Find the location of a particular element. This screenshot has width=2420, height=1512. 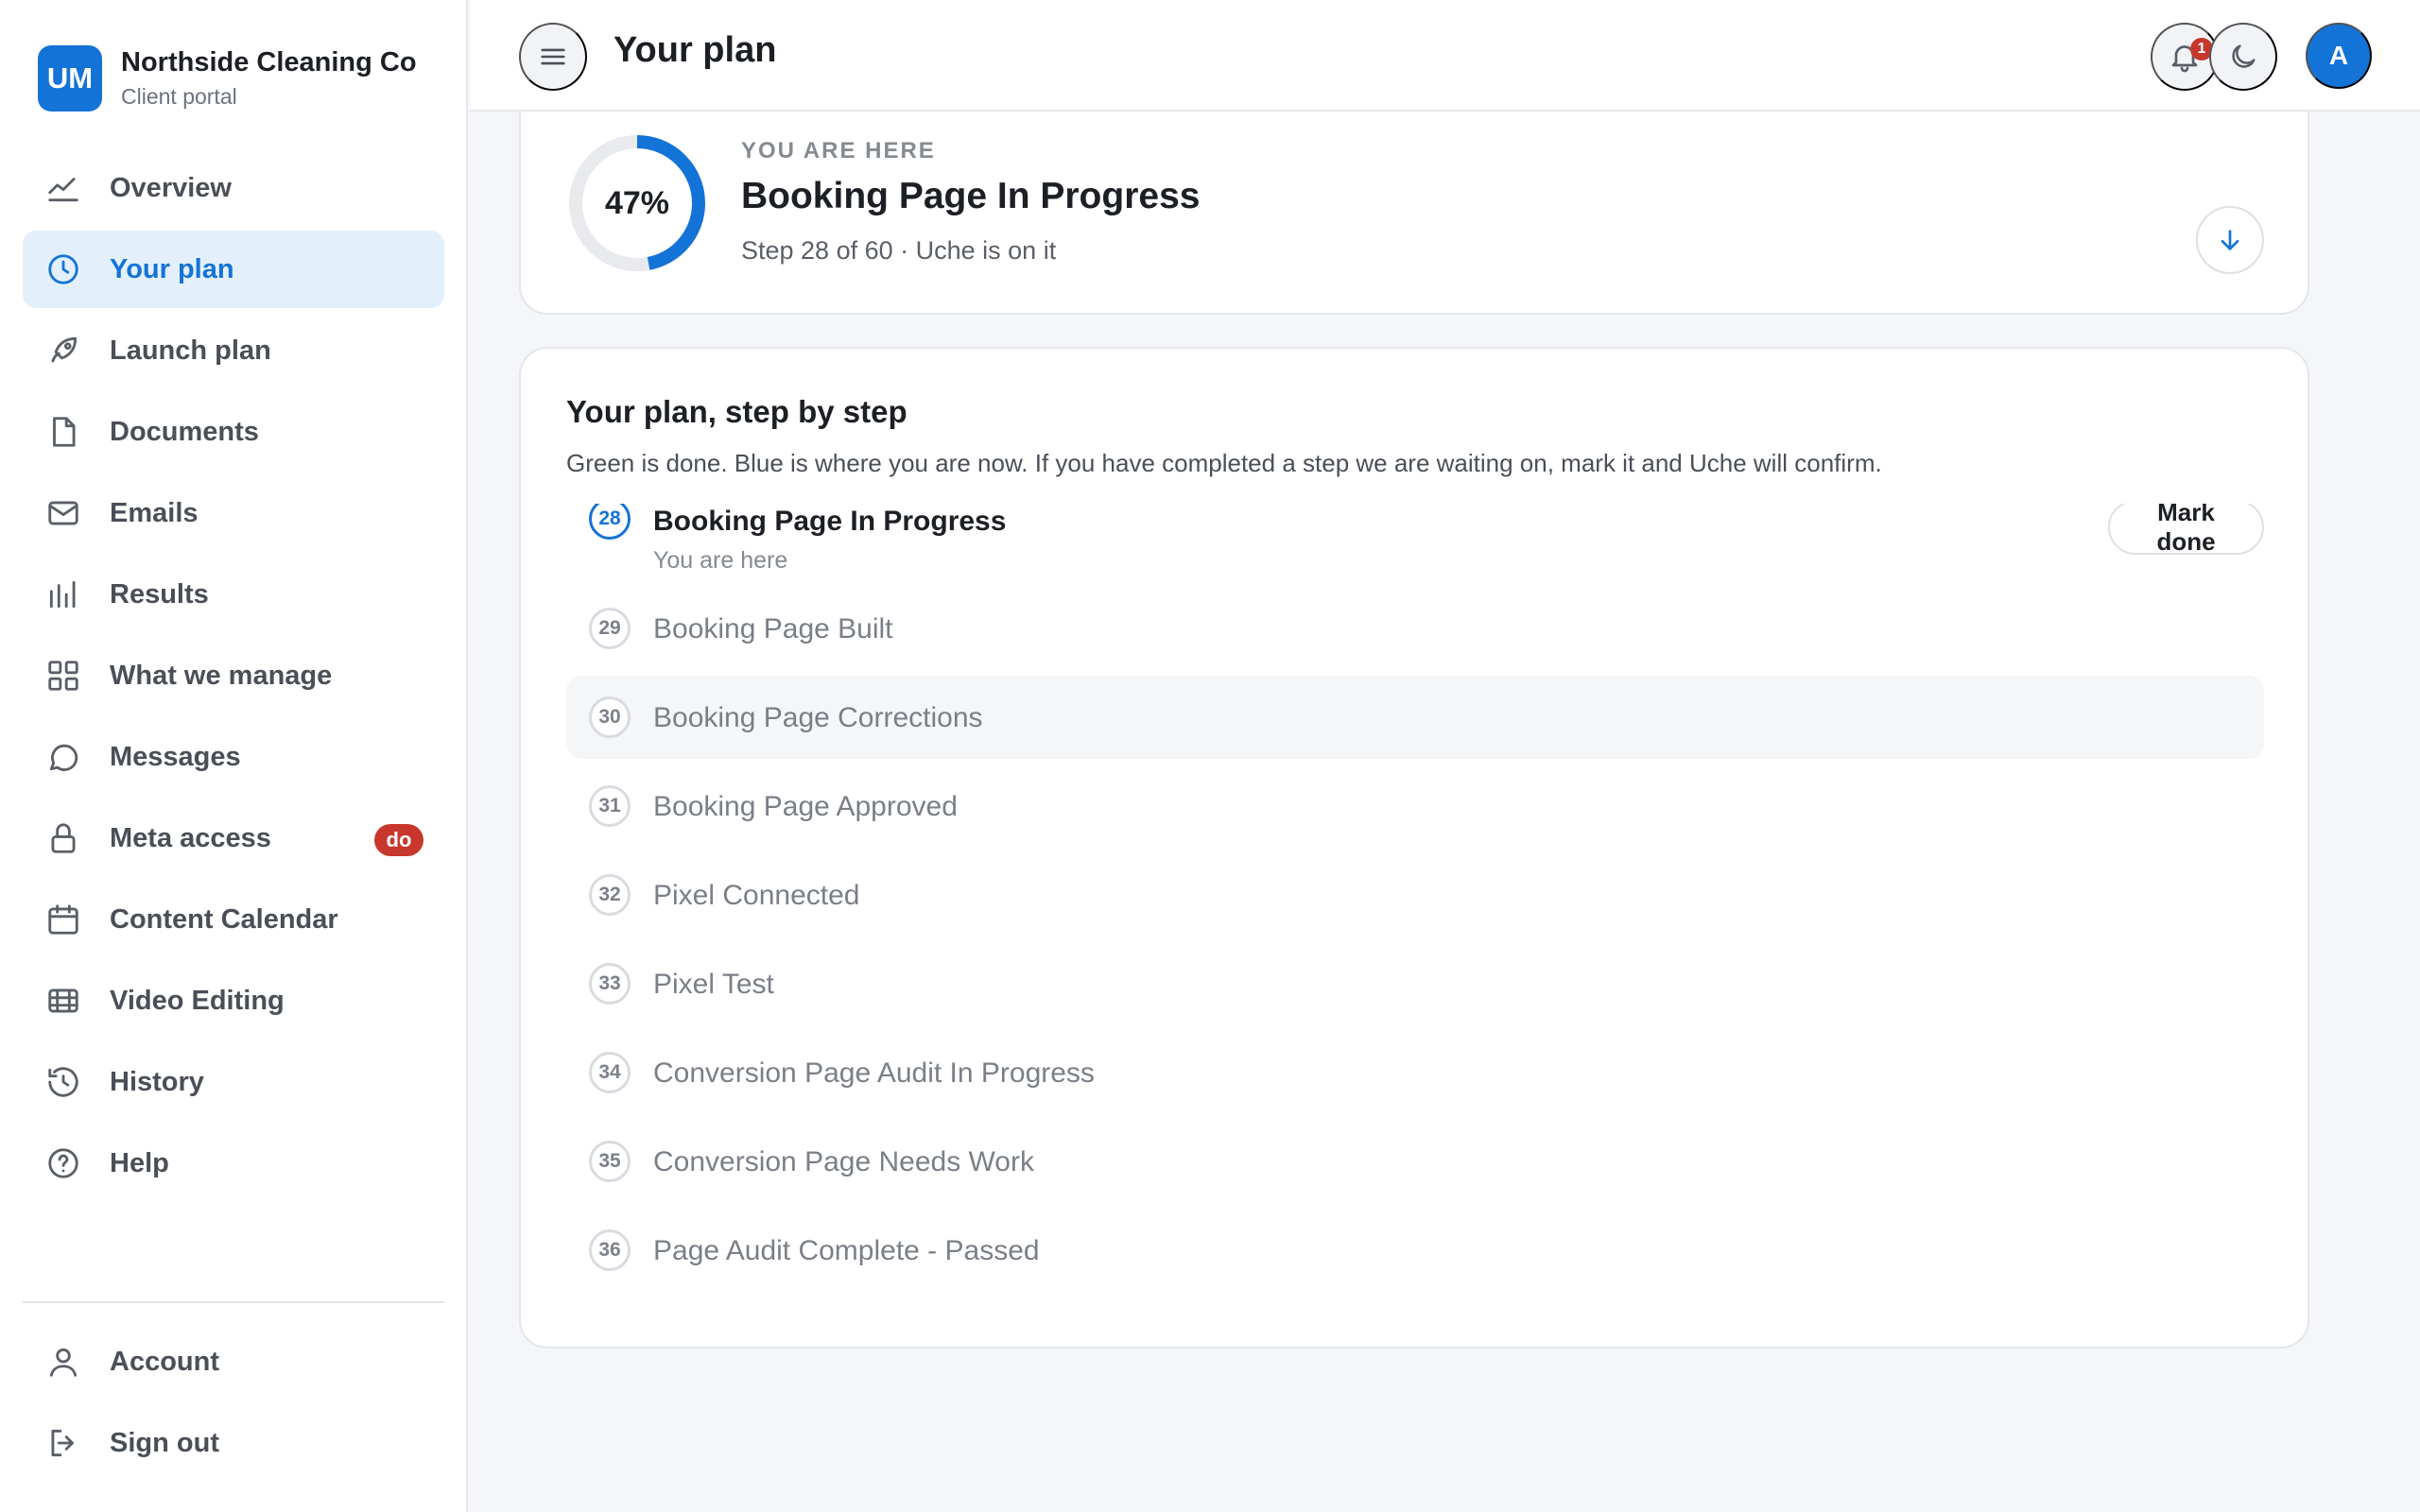

step-number: 28 is located at coordinates (610, 522).